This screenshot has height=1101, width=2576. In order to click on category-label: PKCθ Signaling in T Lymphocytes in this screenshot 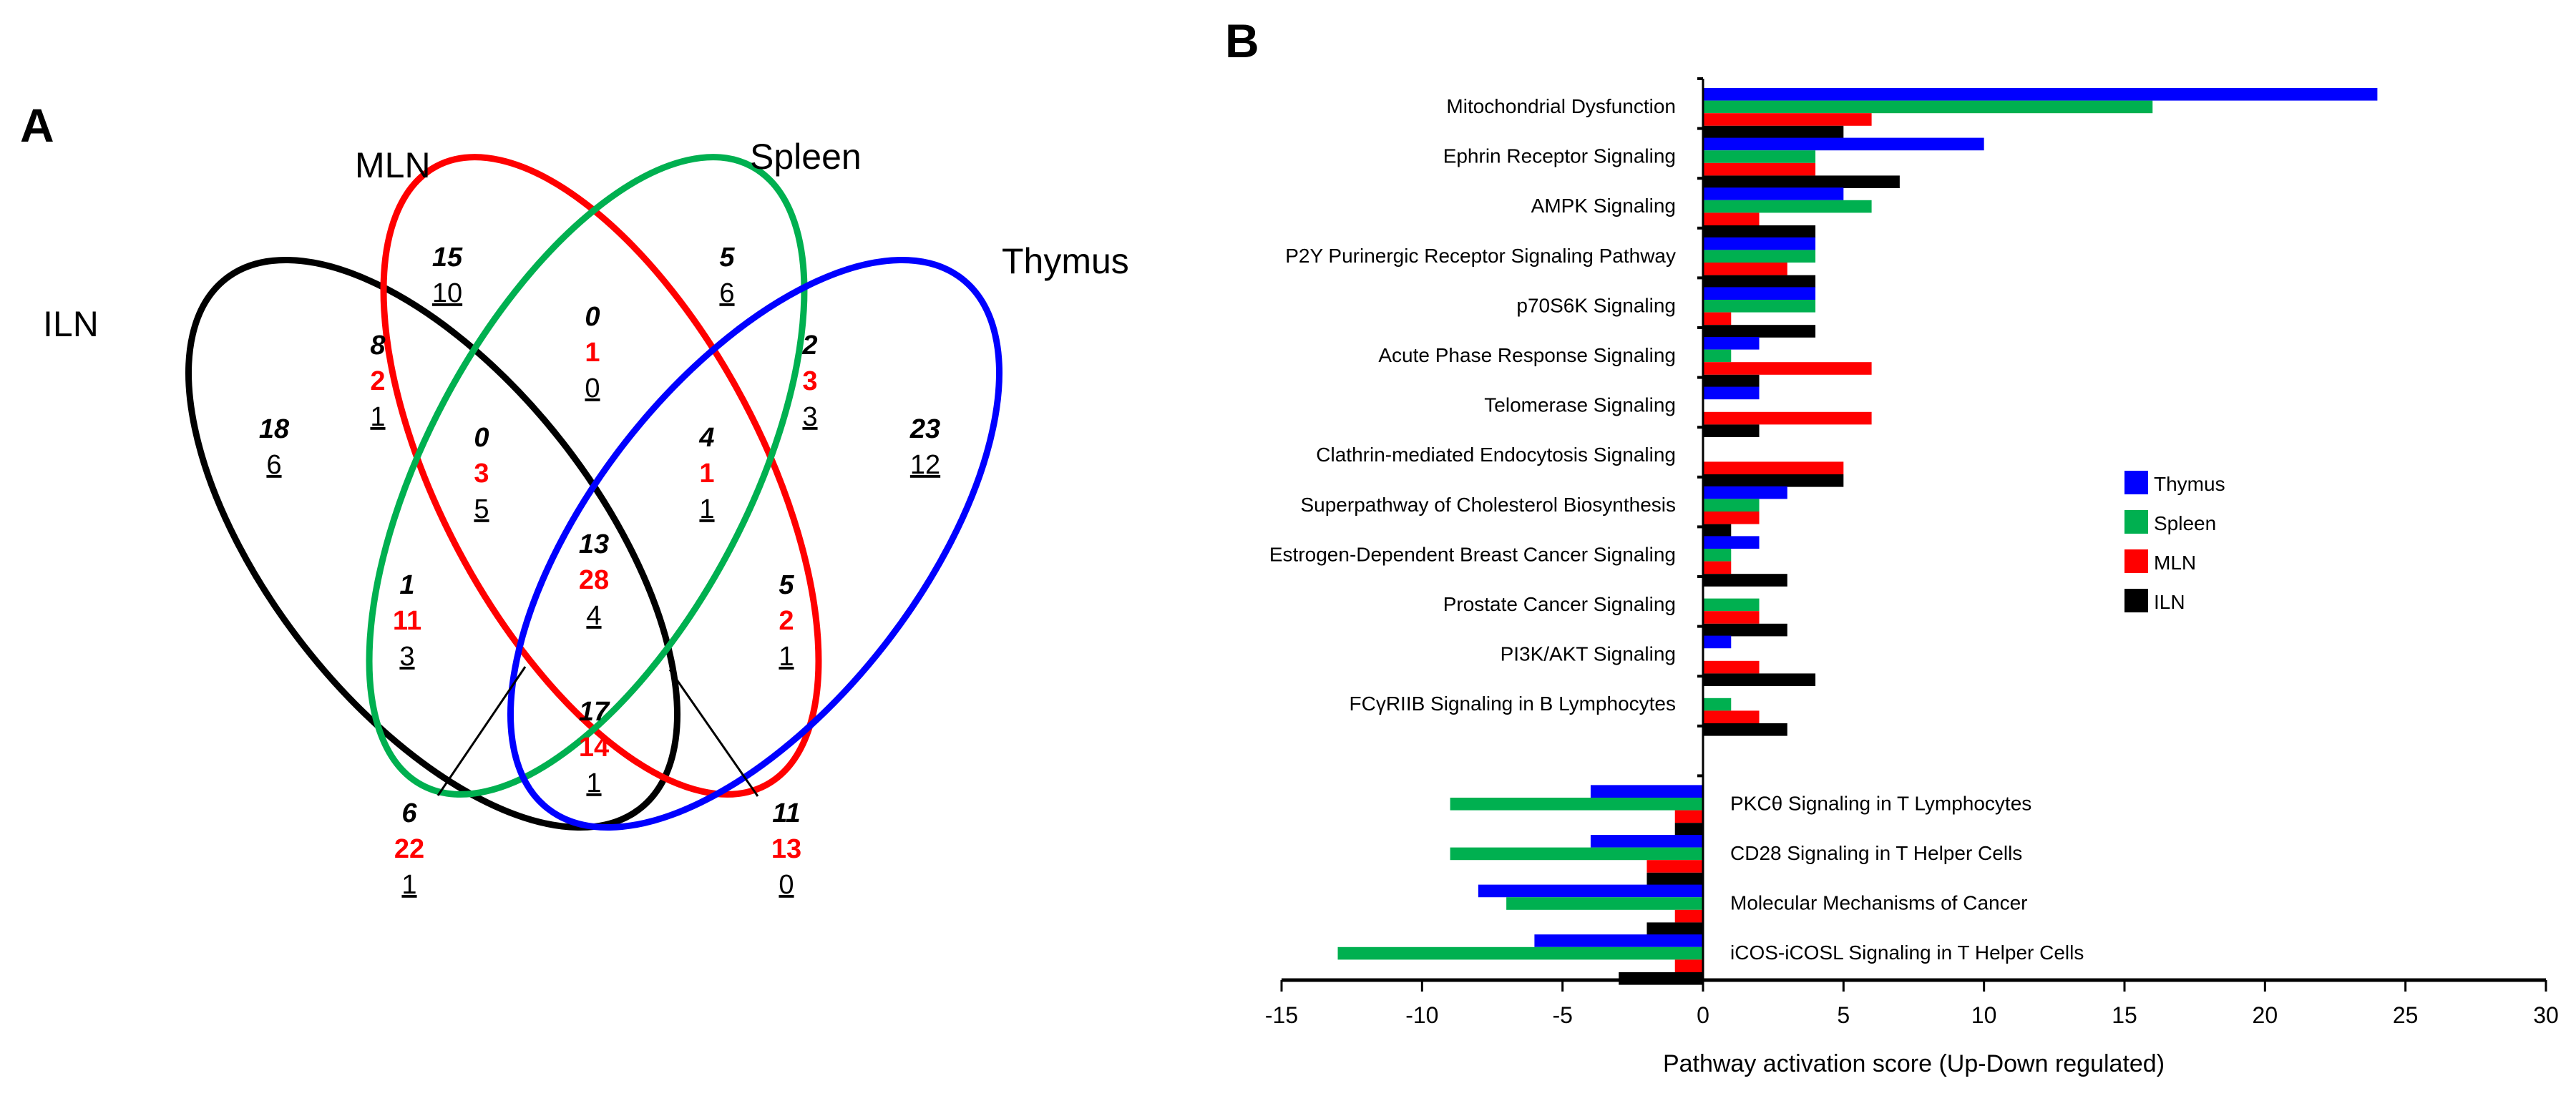, I will do `click(1881, 803)`.